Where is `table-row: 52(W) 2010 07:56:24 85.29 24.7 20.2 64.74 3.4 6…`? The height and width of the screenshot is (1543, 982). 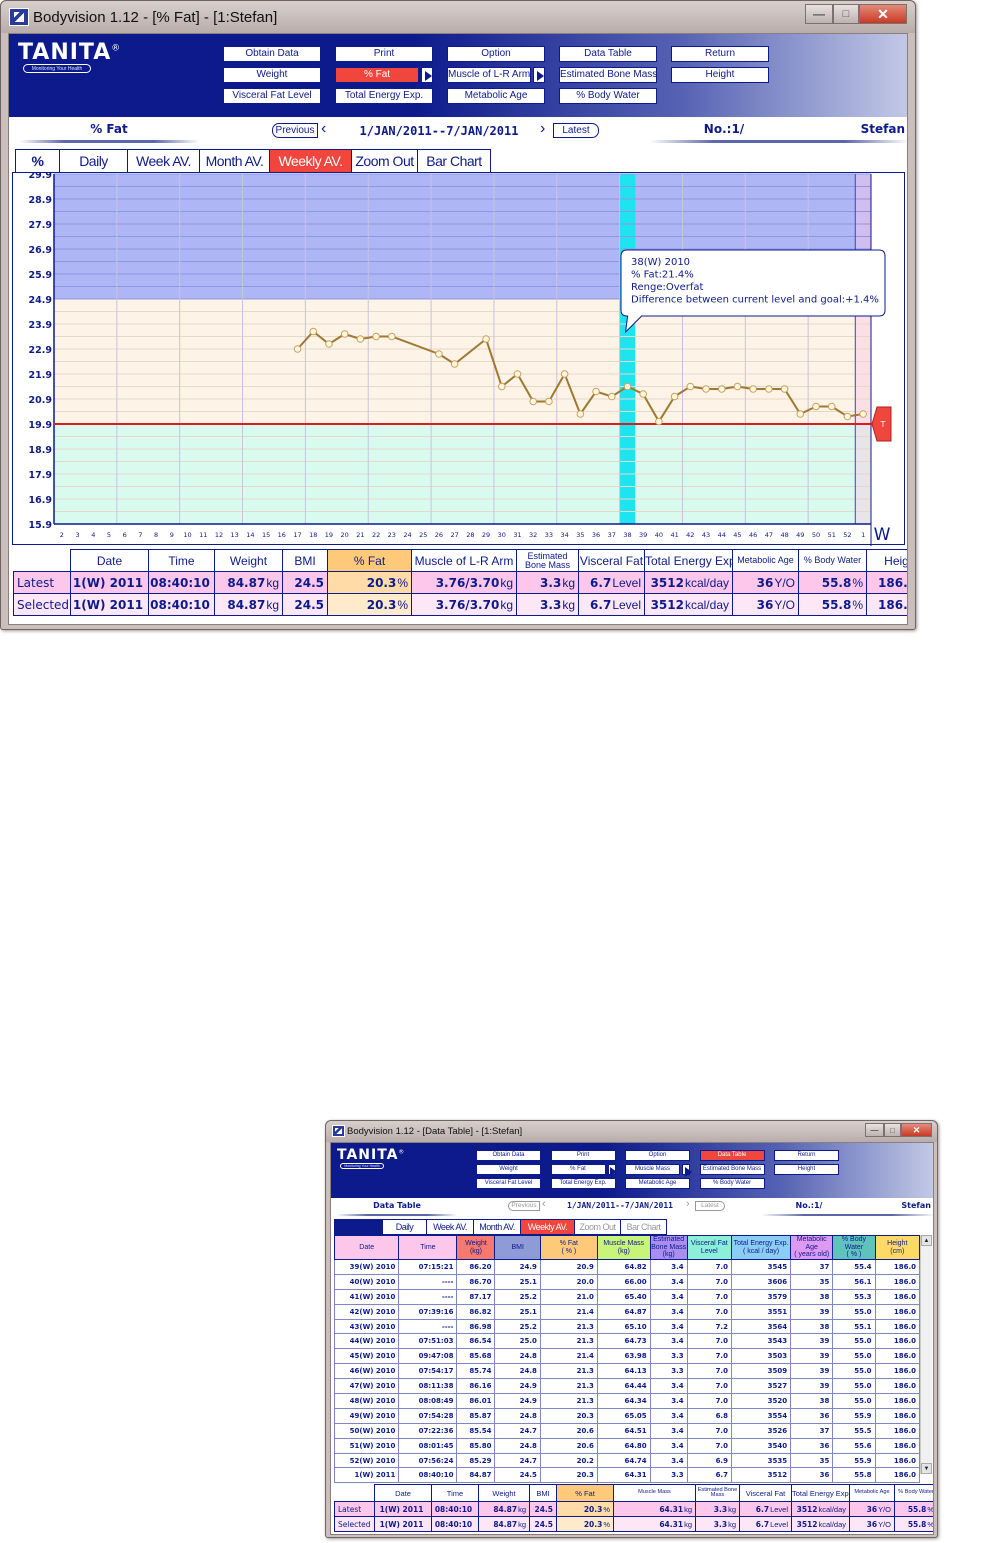 table-row: 52(W) 2010 07:56:24 85.29 24.7 20.2 64.74 3.4 6… is located at coordinates (627, 1460).